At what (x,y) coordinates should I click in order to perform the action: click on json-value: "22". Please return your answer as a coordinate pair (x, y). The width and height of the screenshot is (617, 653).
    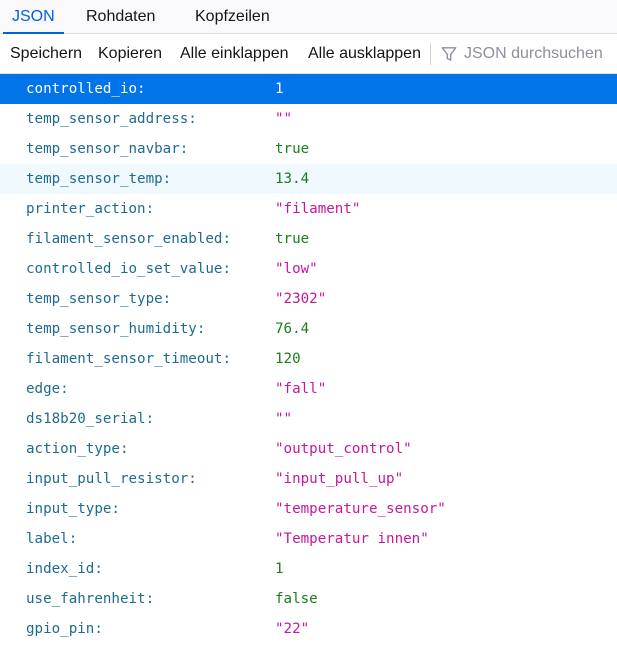
    Looking at the image, I should click on (292, 629).